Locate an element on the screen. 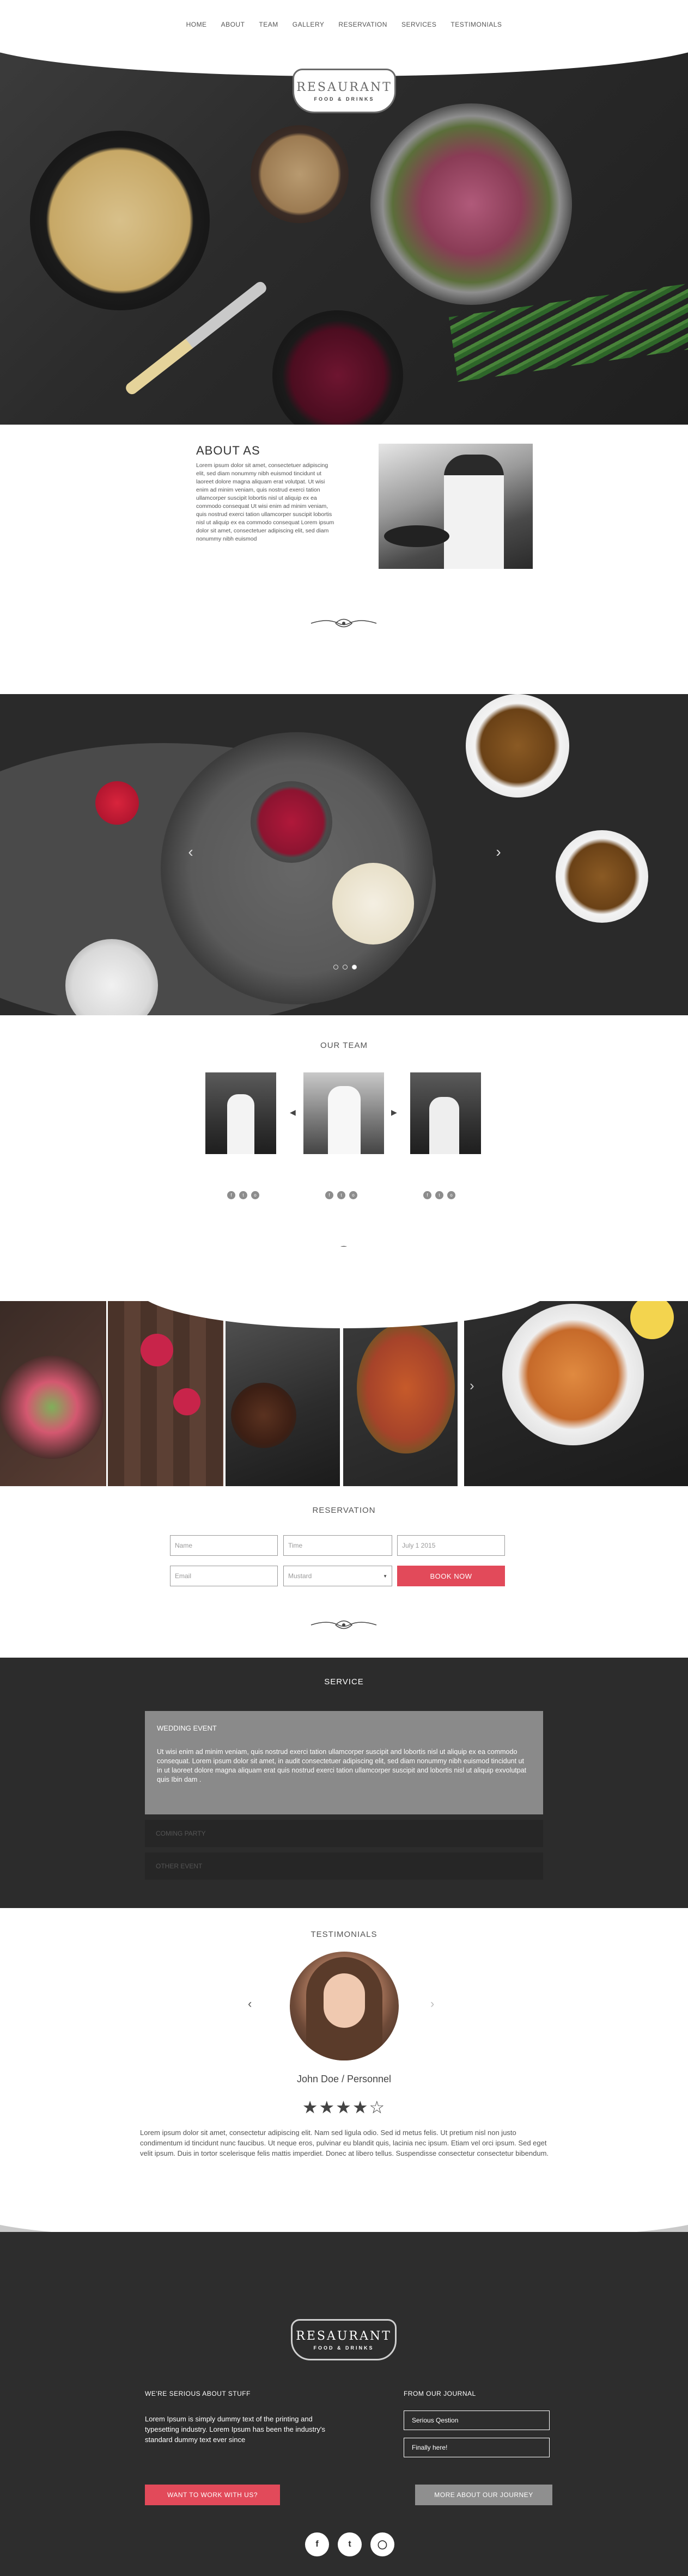 Image resolution: width=688 pixels, height=2576 pixels. team-next-arrow: ▶ is located at coordinates (394, 1112).